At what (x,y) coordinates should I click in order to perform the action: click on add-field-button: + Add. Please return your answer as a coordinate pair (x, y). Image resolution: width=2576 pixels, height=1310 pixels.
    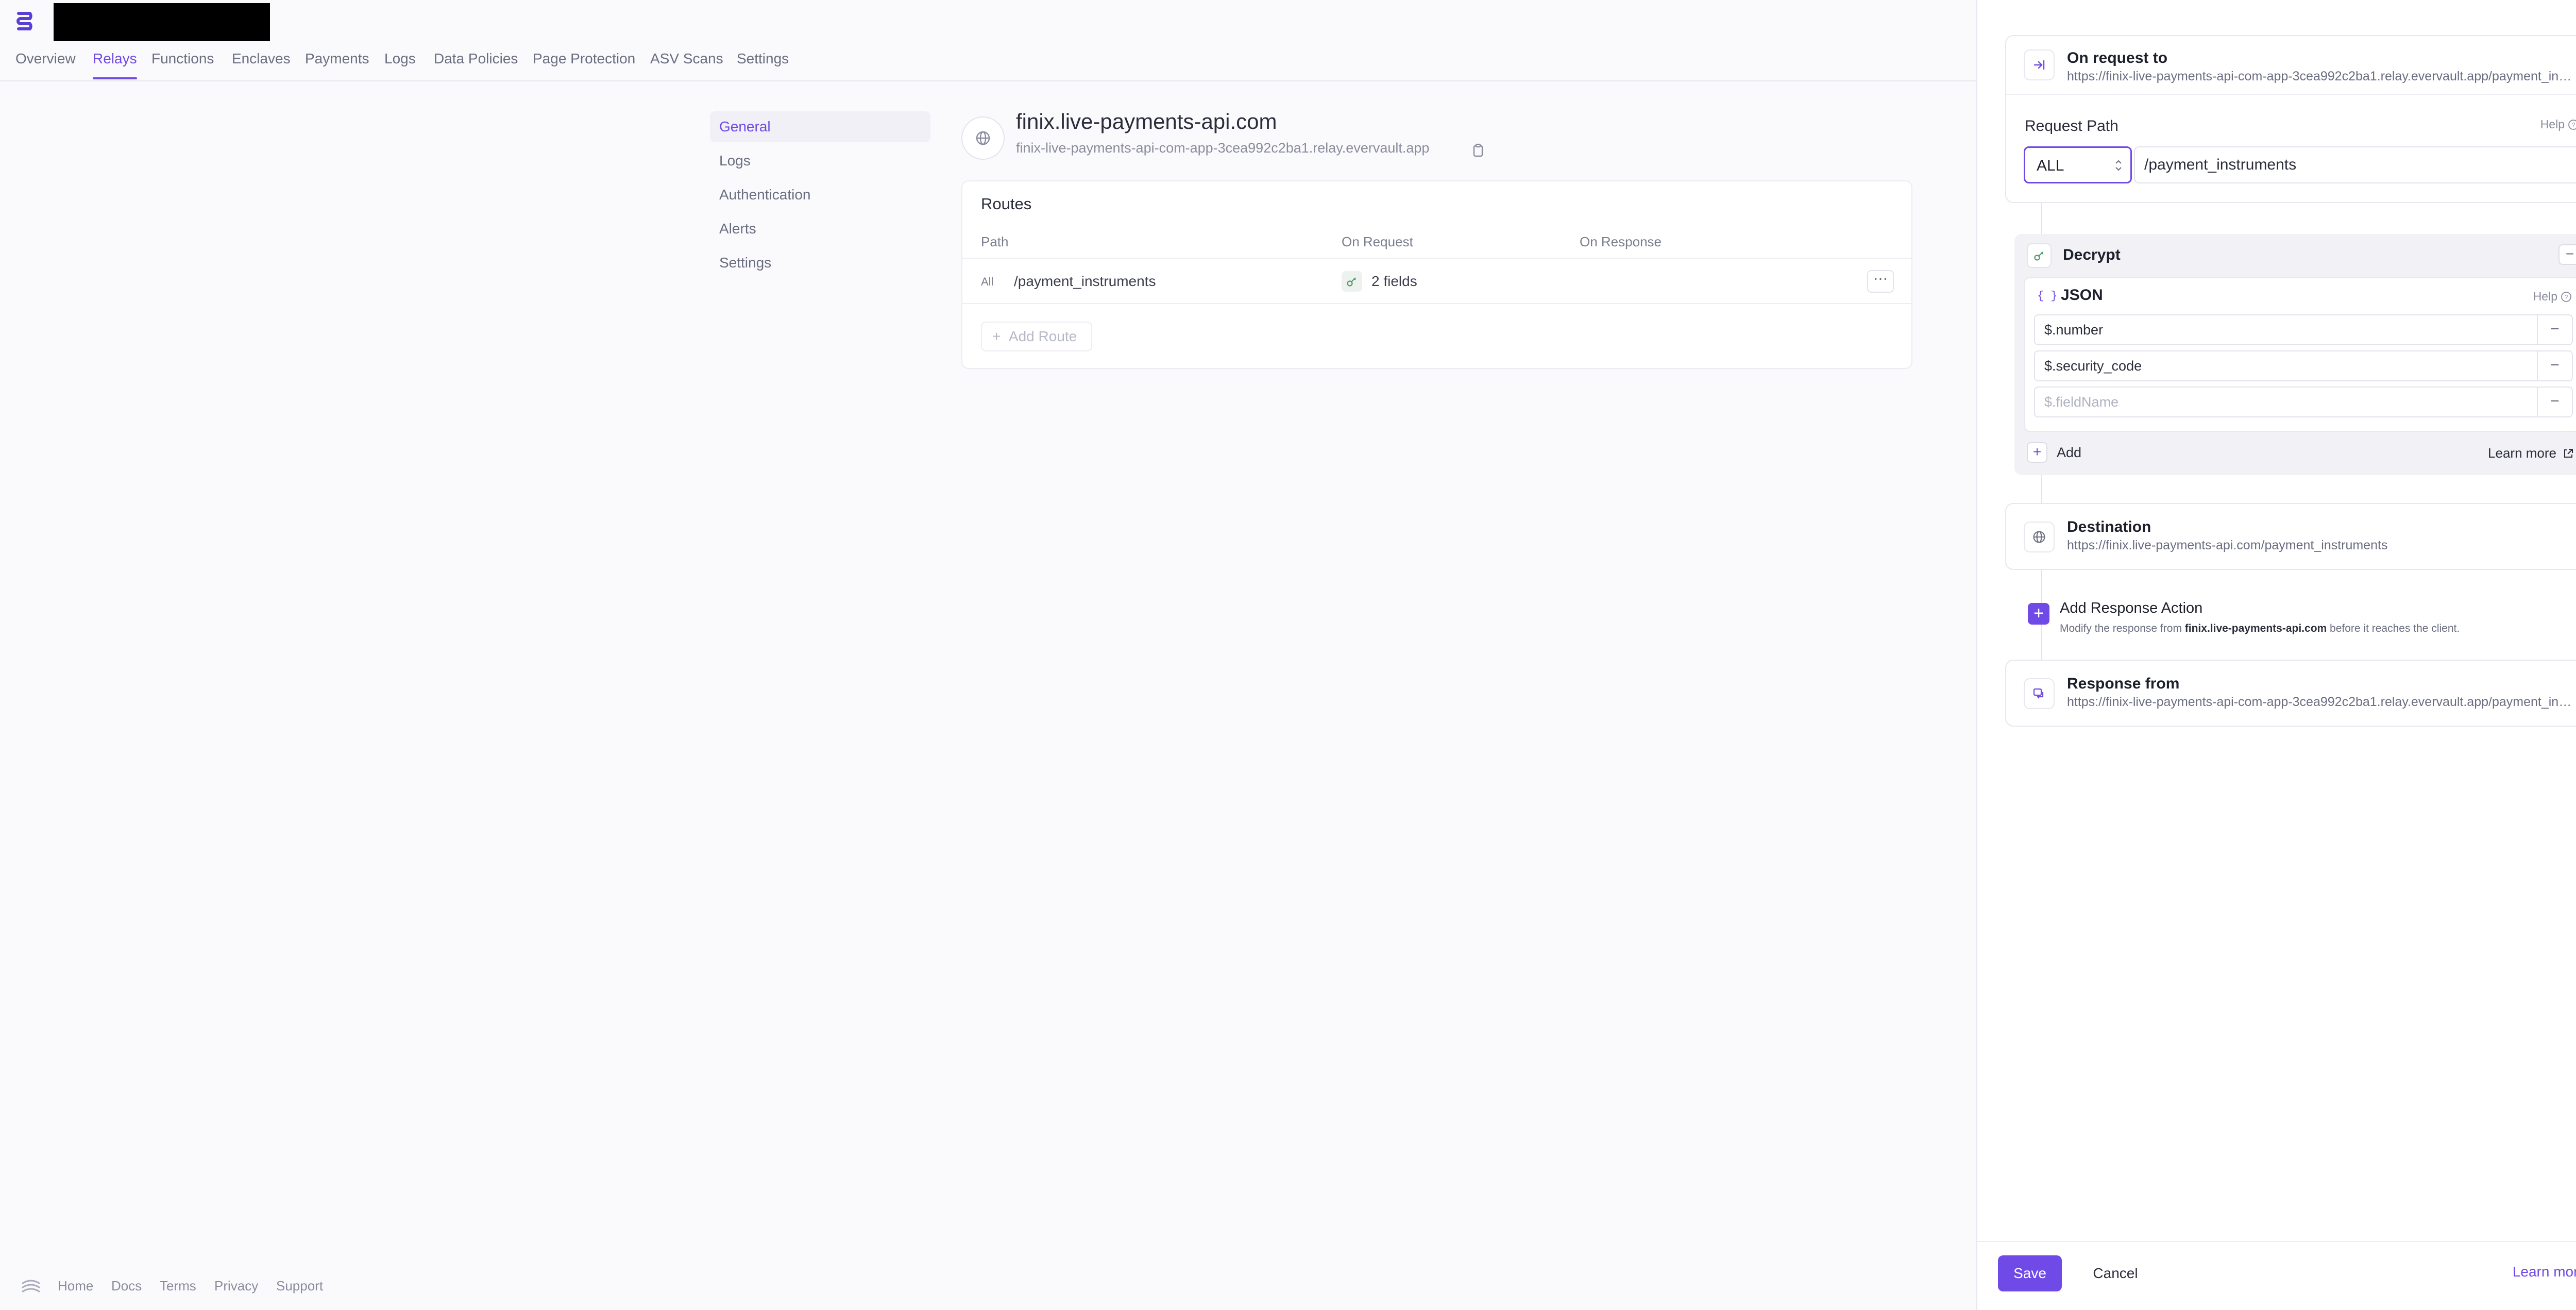
    Looking at the image, I should click on (2054, 452).